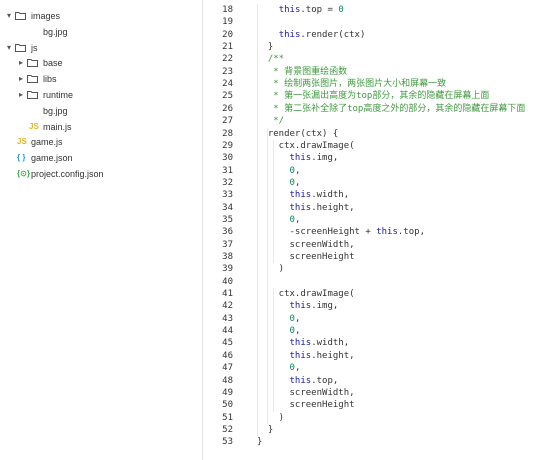 The width and height of the screenshot is (554, 460). What do you see at coordinates (270, 121) in the screenshot?
I see `code-line: */` at bounding box center [270, 121].